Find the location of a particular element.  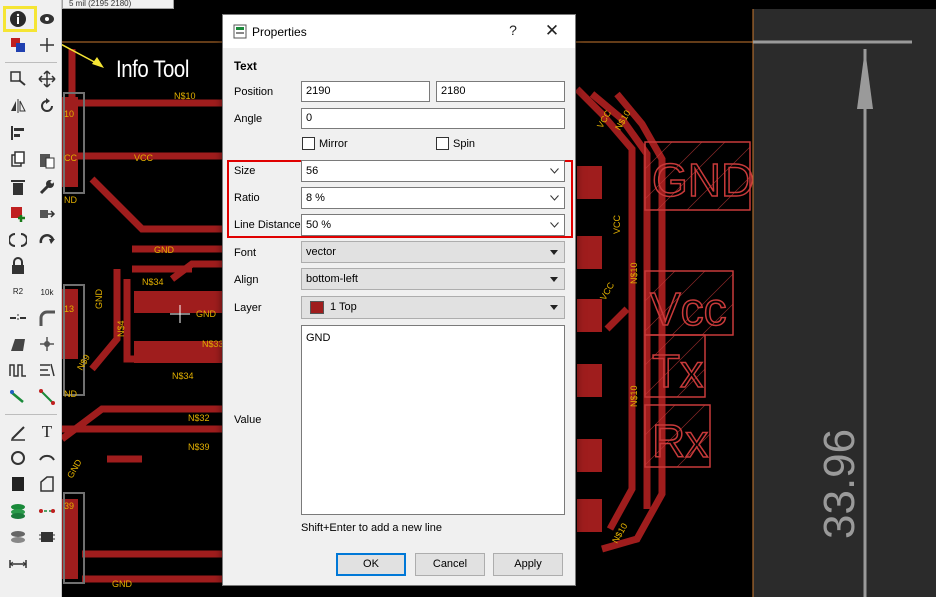

coordinate-readout: 5 mil (2195 2180) is located at coordinates (118, 4).